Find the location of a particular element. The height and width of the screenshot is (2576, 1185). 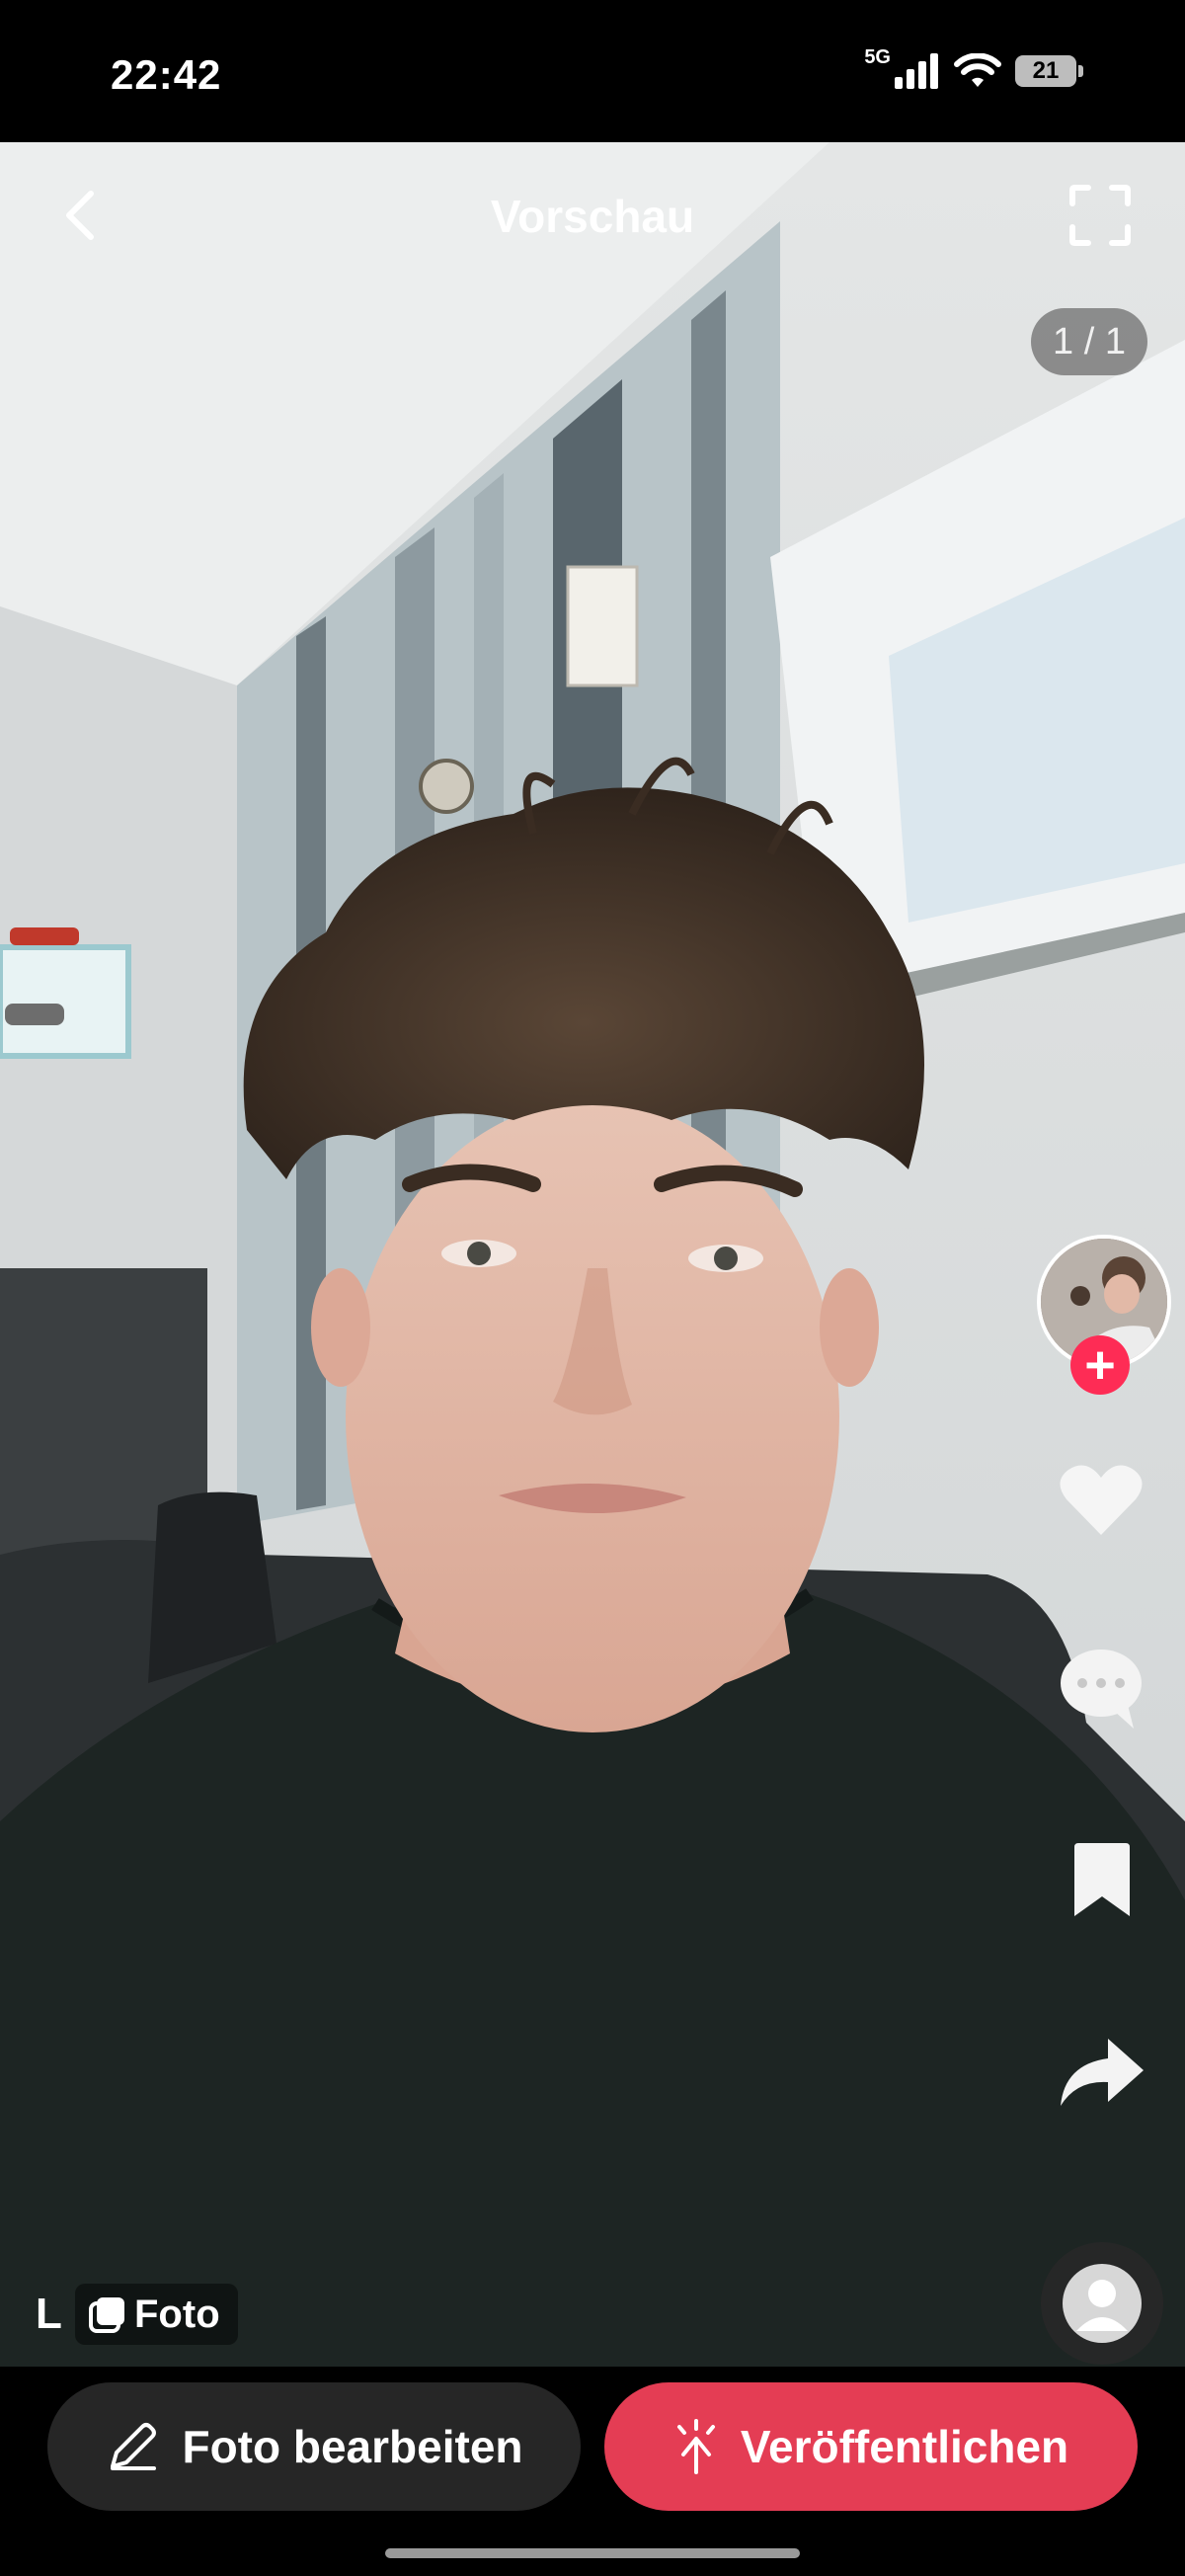

photo-stack-icon is located at coordinates (107, 2315).